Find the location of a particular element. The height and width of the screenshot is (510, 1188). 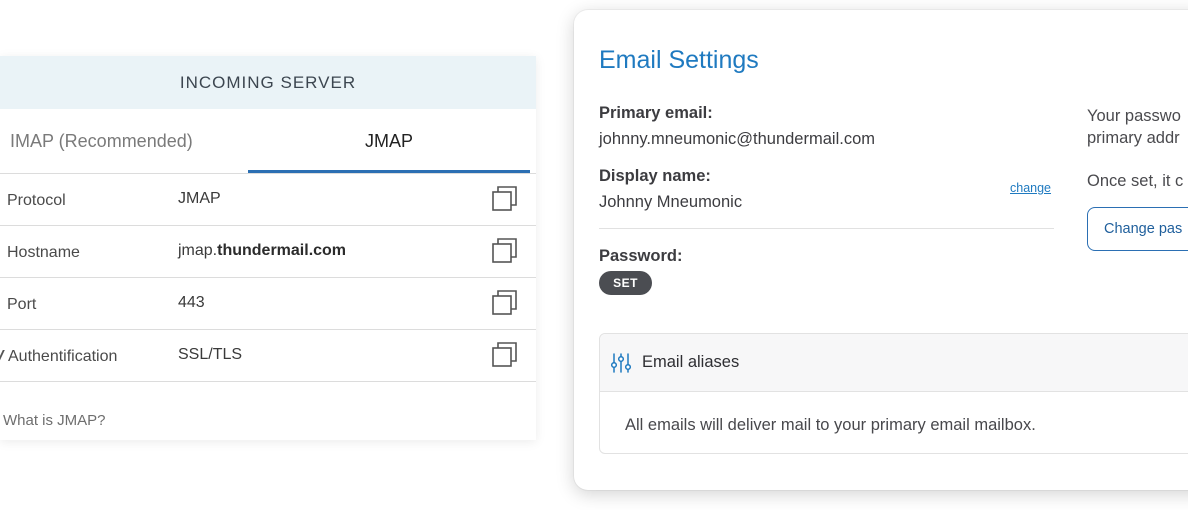

port-label: Port is located at coordinates (22, 304).